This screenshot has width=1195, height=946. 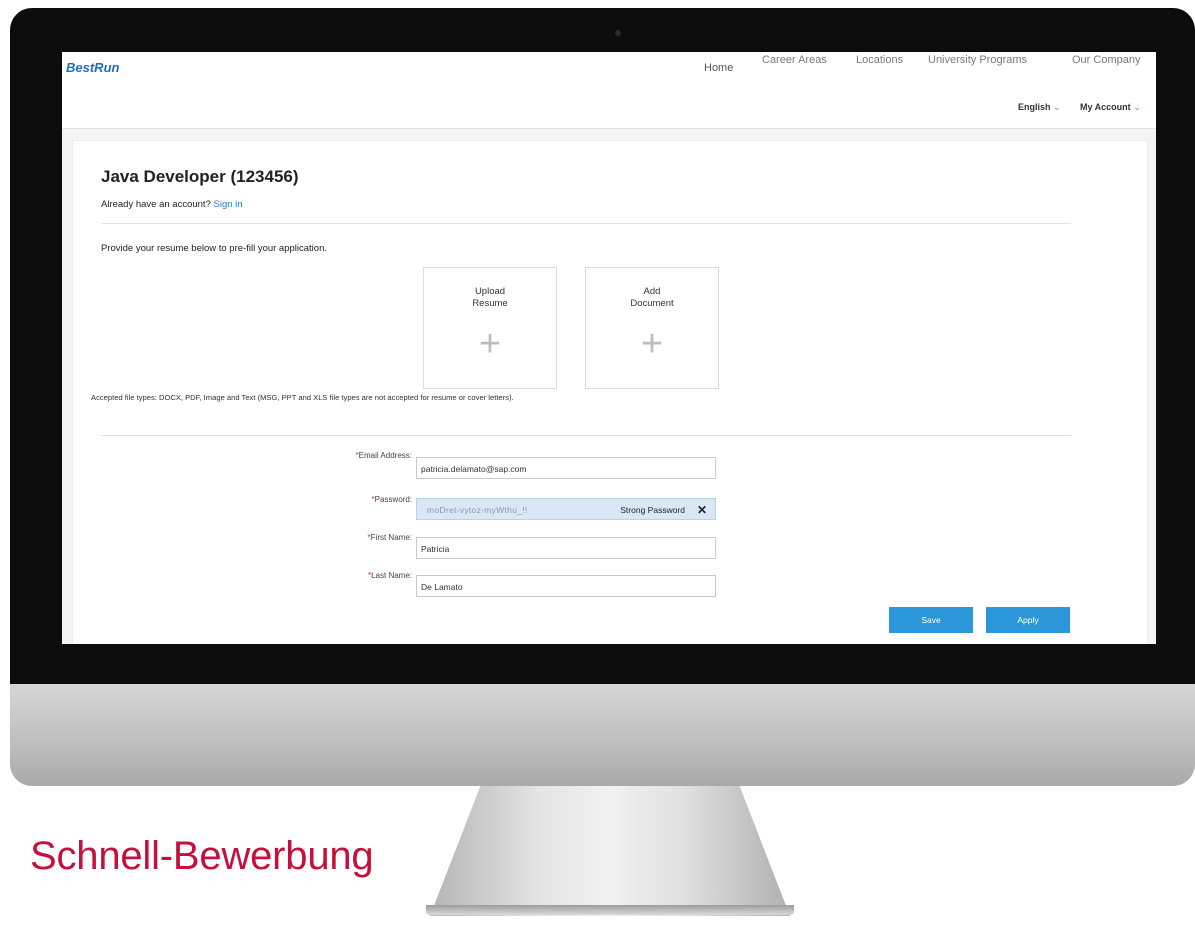 What do you see at coordinates (490, 297) in the screenshot?
I see `upload-resume-label: Upload Resume` at bounding box center [490, 297].